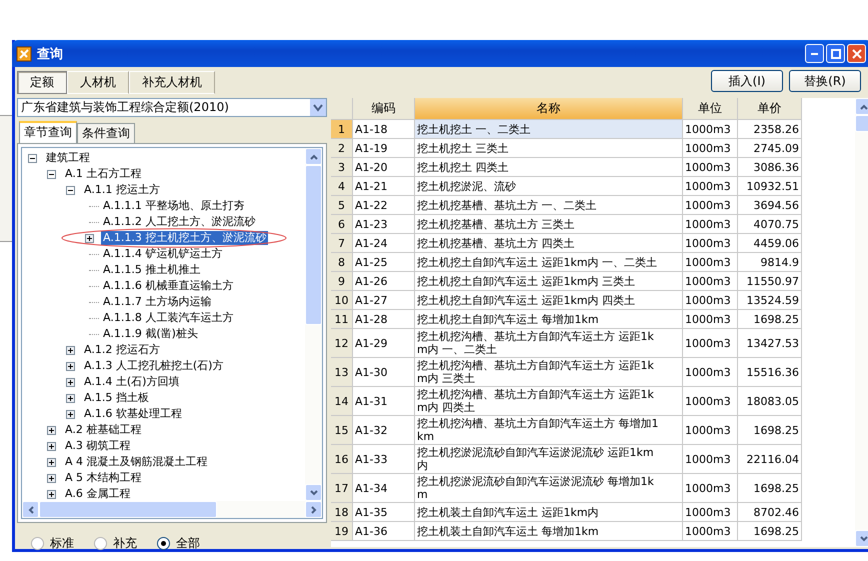  Describe the element at coordinates (97, 446) in the screenshot. I see `tree-item: A.3 砌筑工程` at that location.